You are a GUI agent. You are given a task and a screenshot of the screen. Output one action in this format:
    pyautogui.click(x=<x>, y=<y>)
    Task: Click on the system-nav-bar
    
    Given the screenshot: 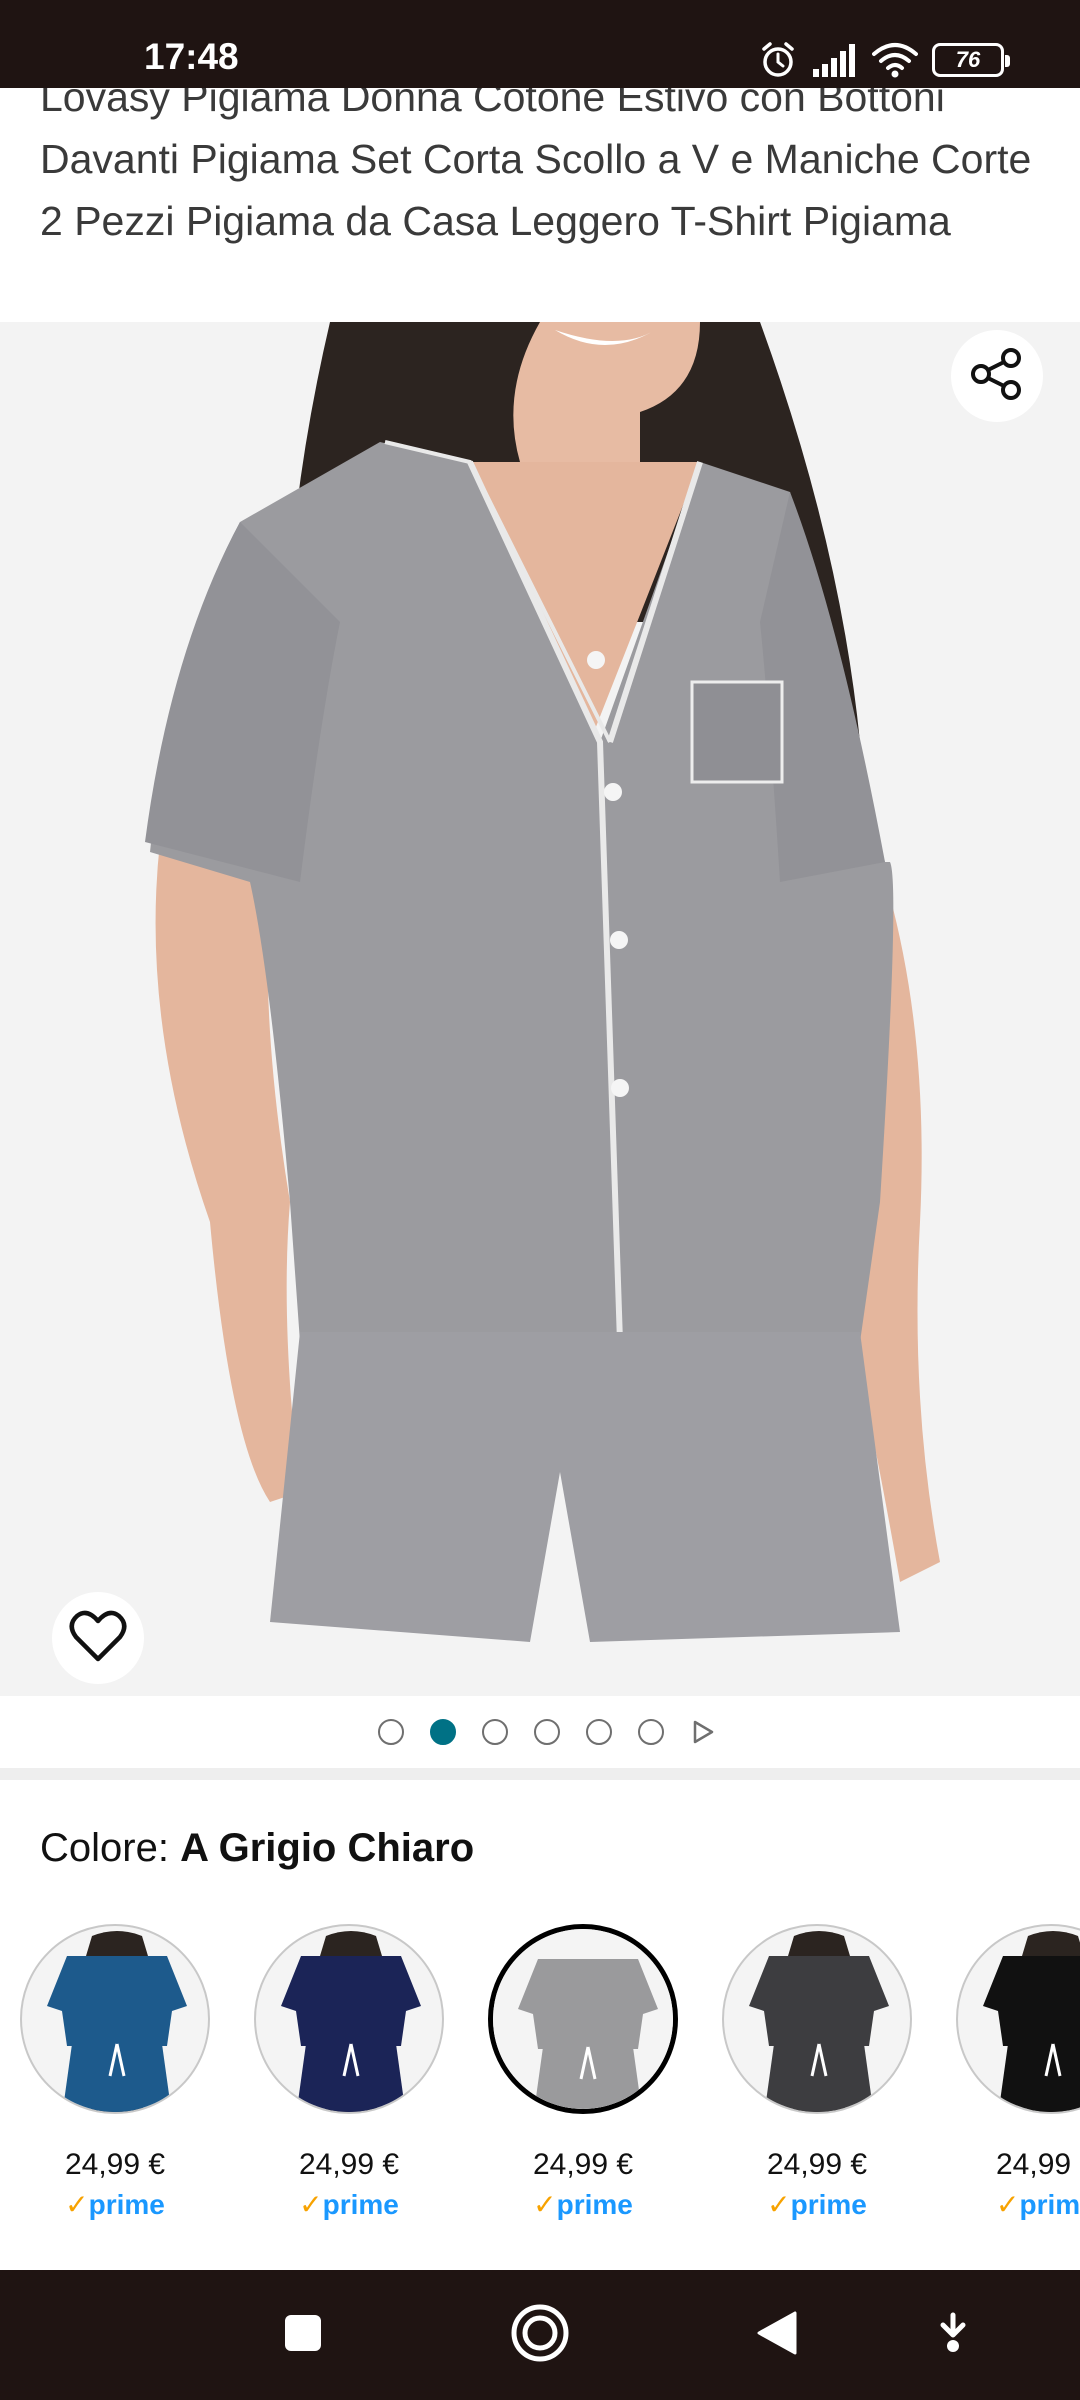 What is the action you would take?
    pyautogui.click(x=540, y=2335)
    